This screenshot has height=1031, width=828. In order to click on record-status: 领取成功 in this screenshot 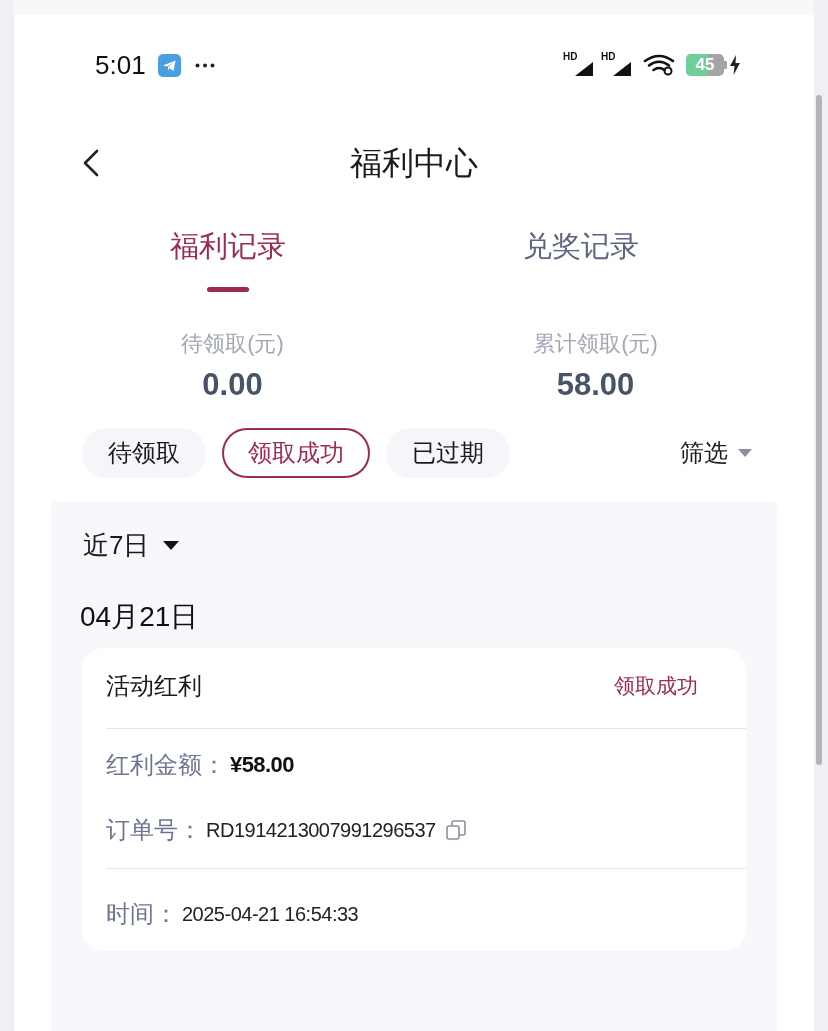, I will do `click(656, 686)`.